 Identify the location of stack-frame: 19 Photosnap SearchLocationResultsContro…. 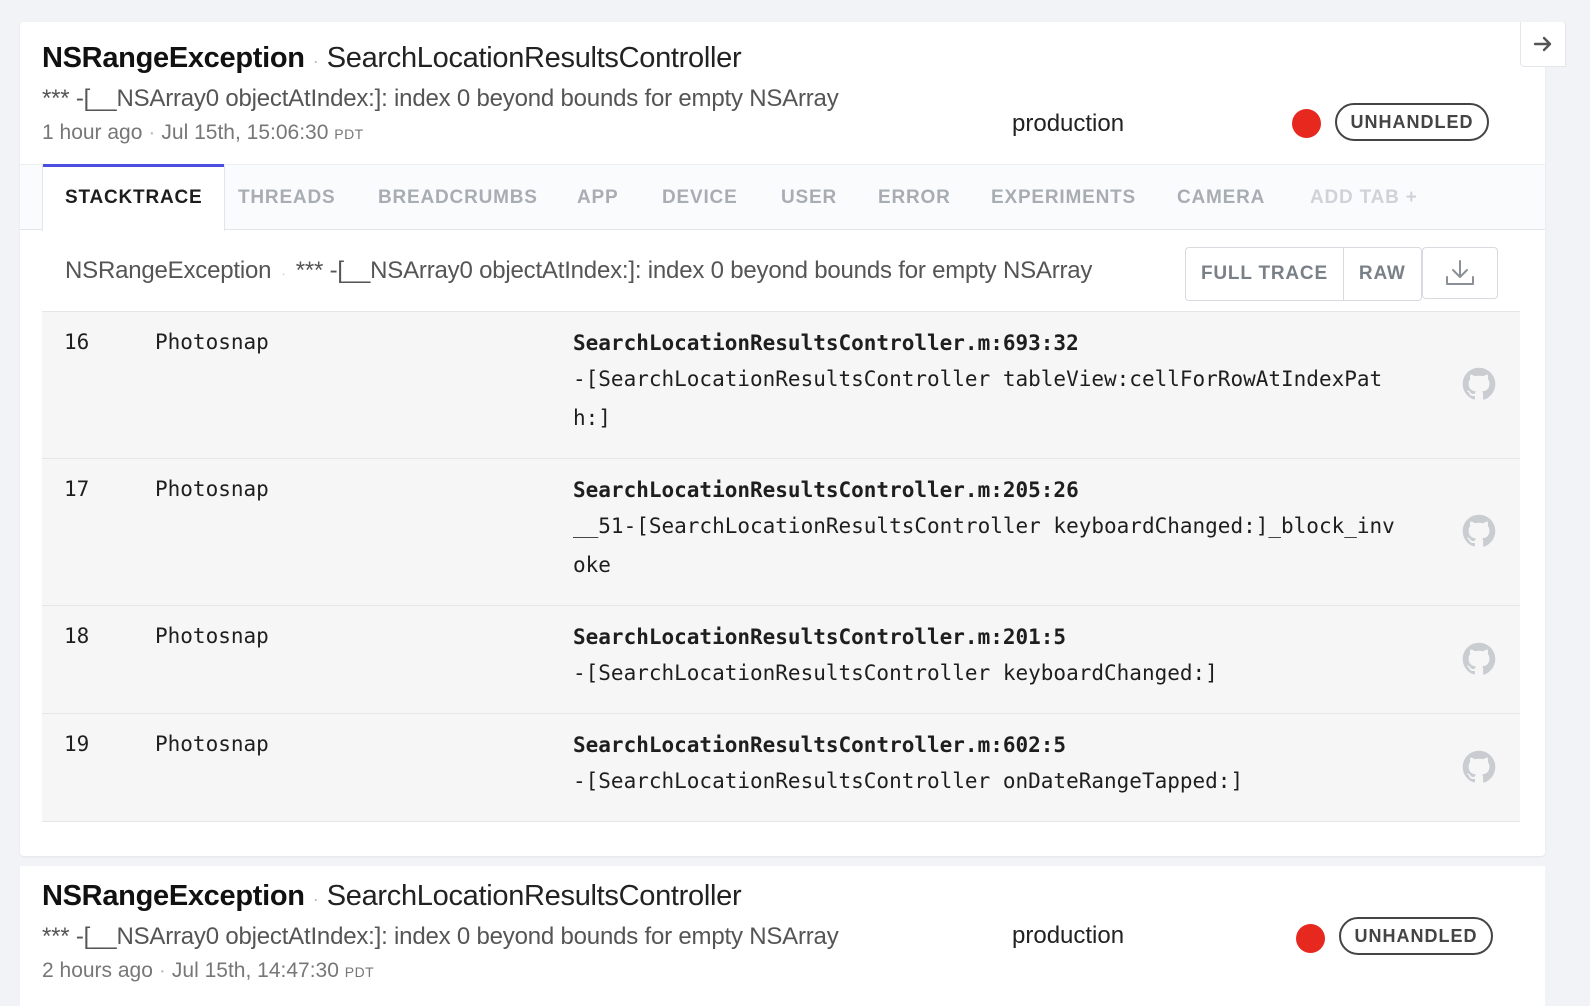
(781, 767).